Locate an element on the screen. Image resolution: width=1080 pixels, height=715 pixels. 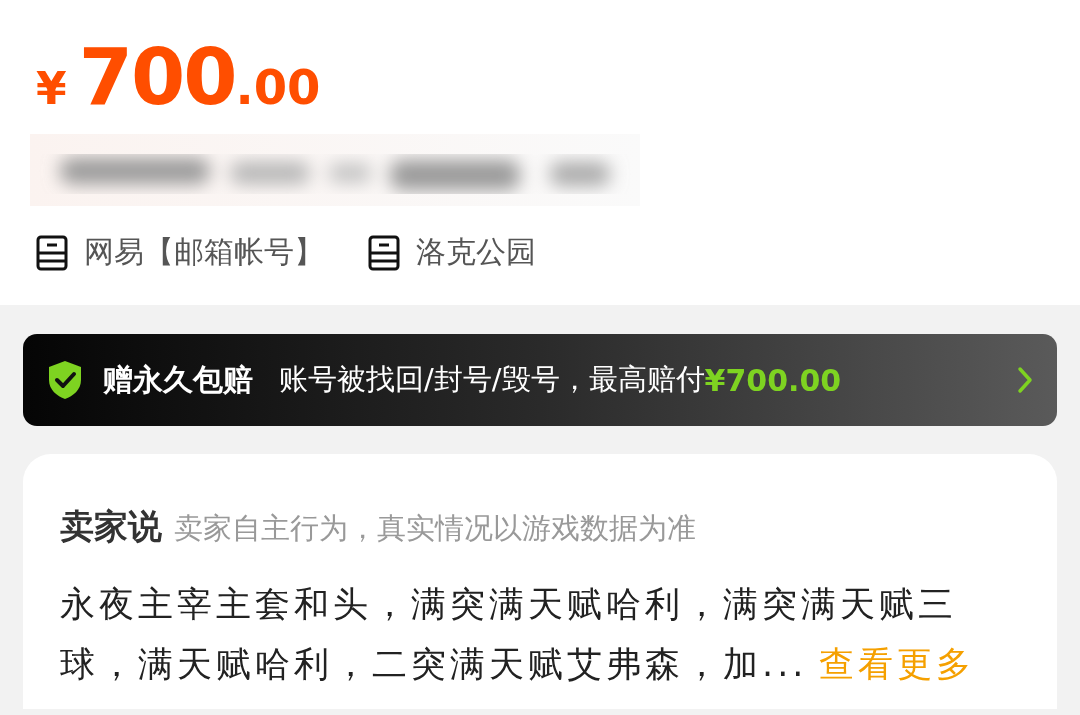
seller-description: 永夜主宰主套和头，满突满天赋哈利，满突满天赋三球，满天赋哈利，二突满天赋艾弗森，加... 查看更多 is located at coordinates (518, 634).